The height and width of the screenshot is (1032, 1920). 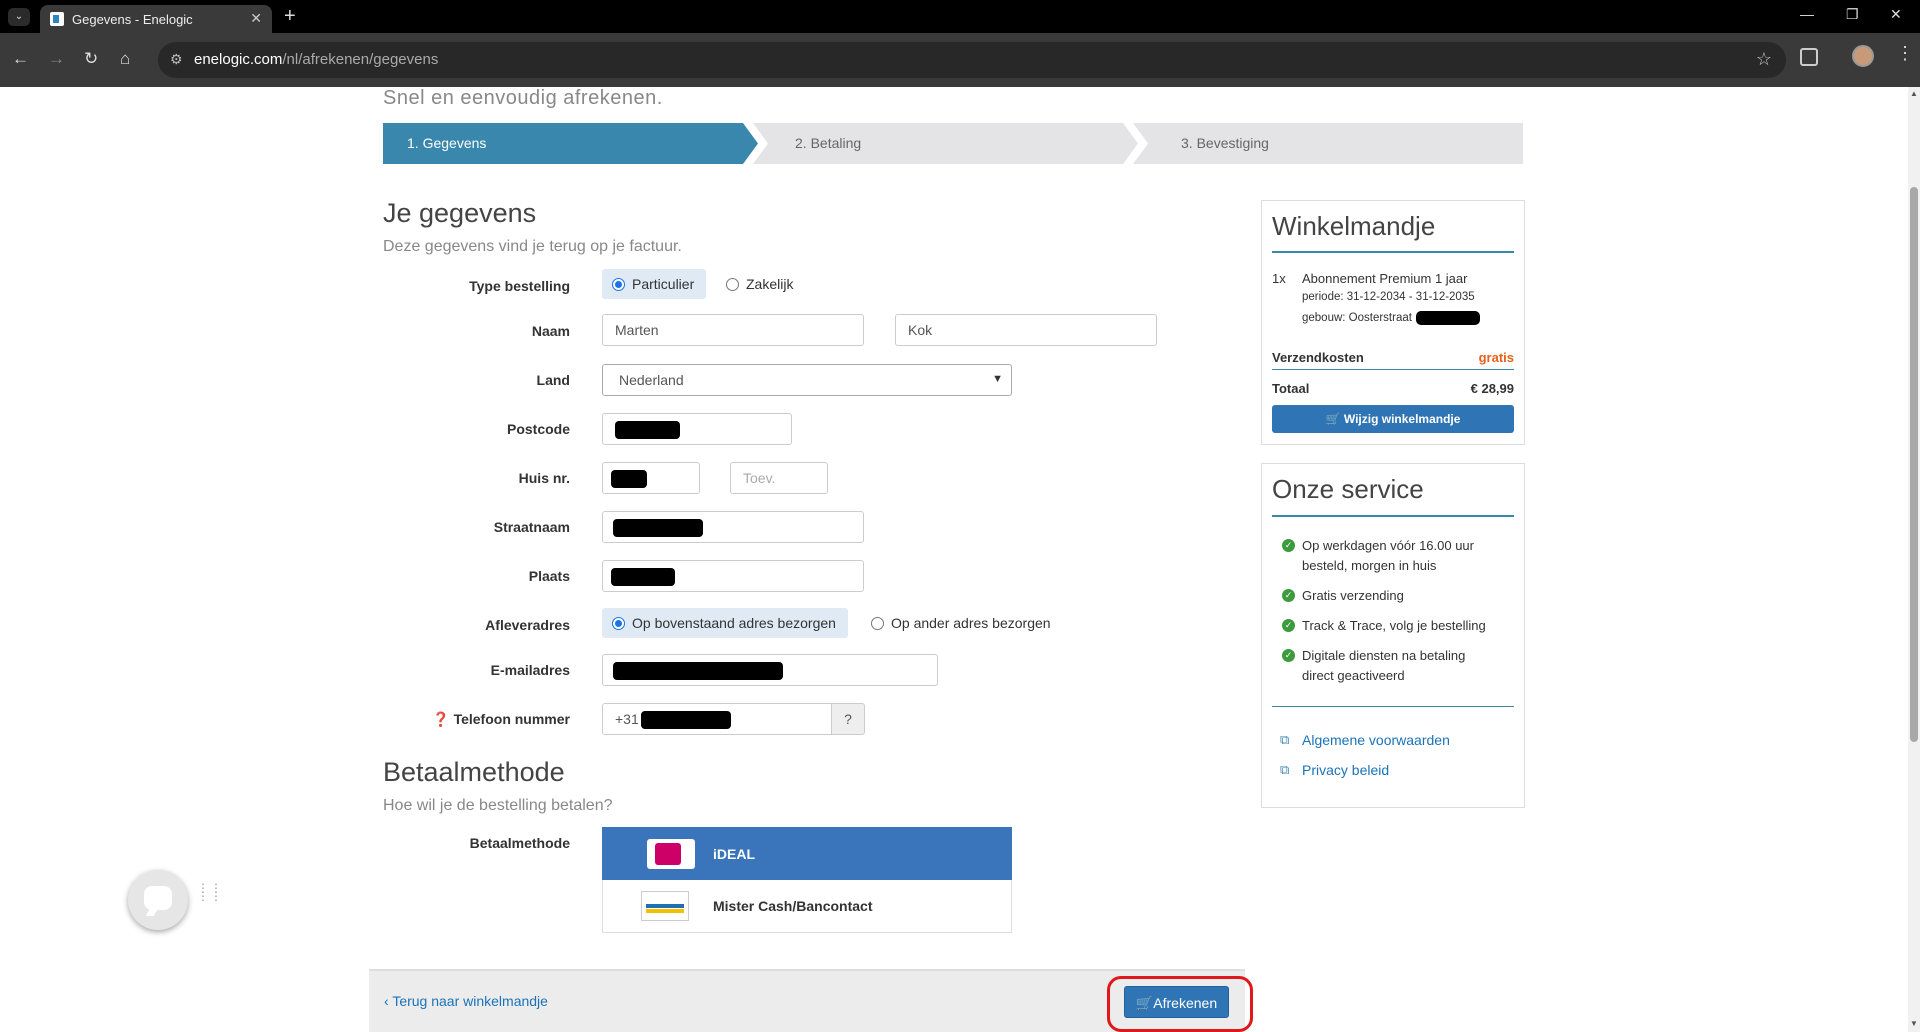 What do you see at coordinates (1393, 419) in the screenshot?
I see `edit-cart-button: 🛒 Wijzig winkelmandje` at bounding box center [1393, 419].